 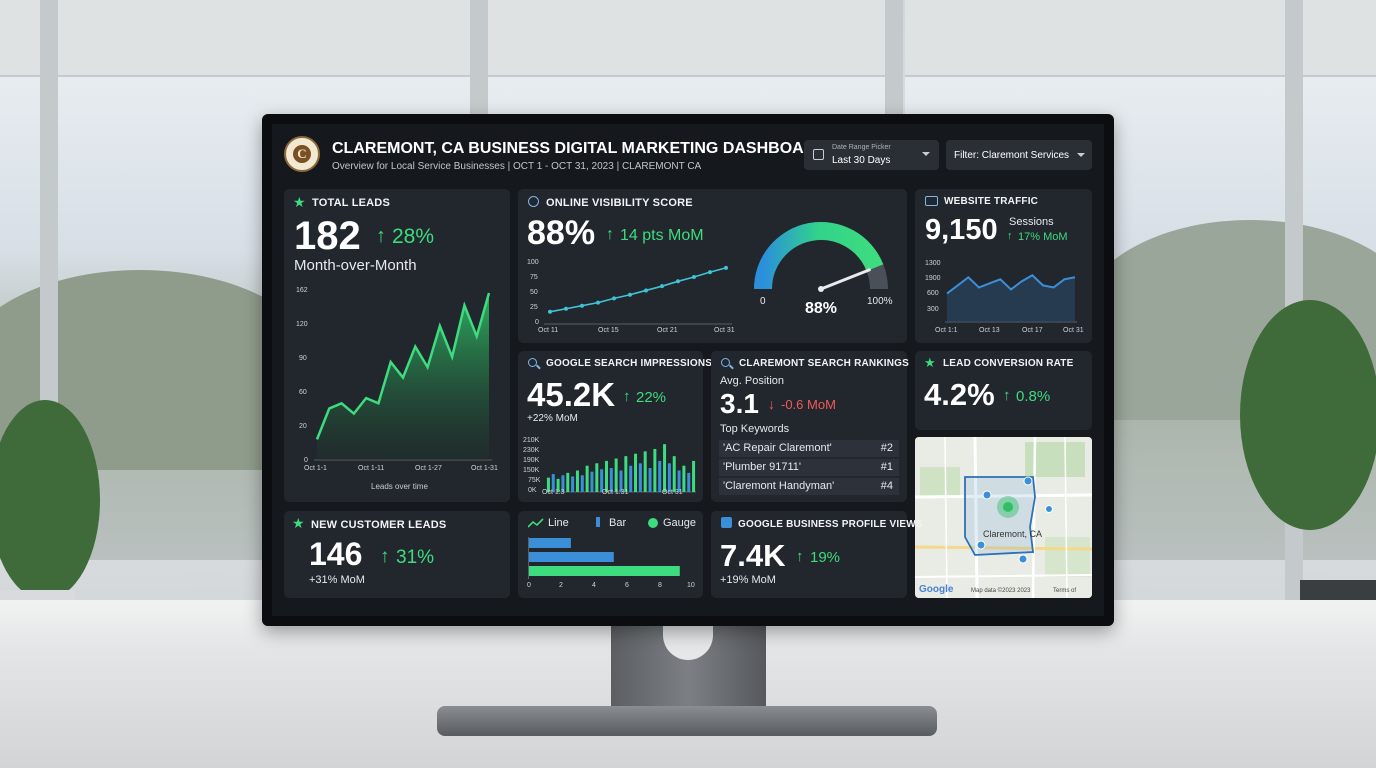 What do you see at coordinates (762, 467) in the screenshot?
I see `keyword-term: 'Plumber 91711'` at bounding box center [762, 467].